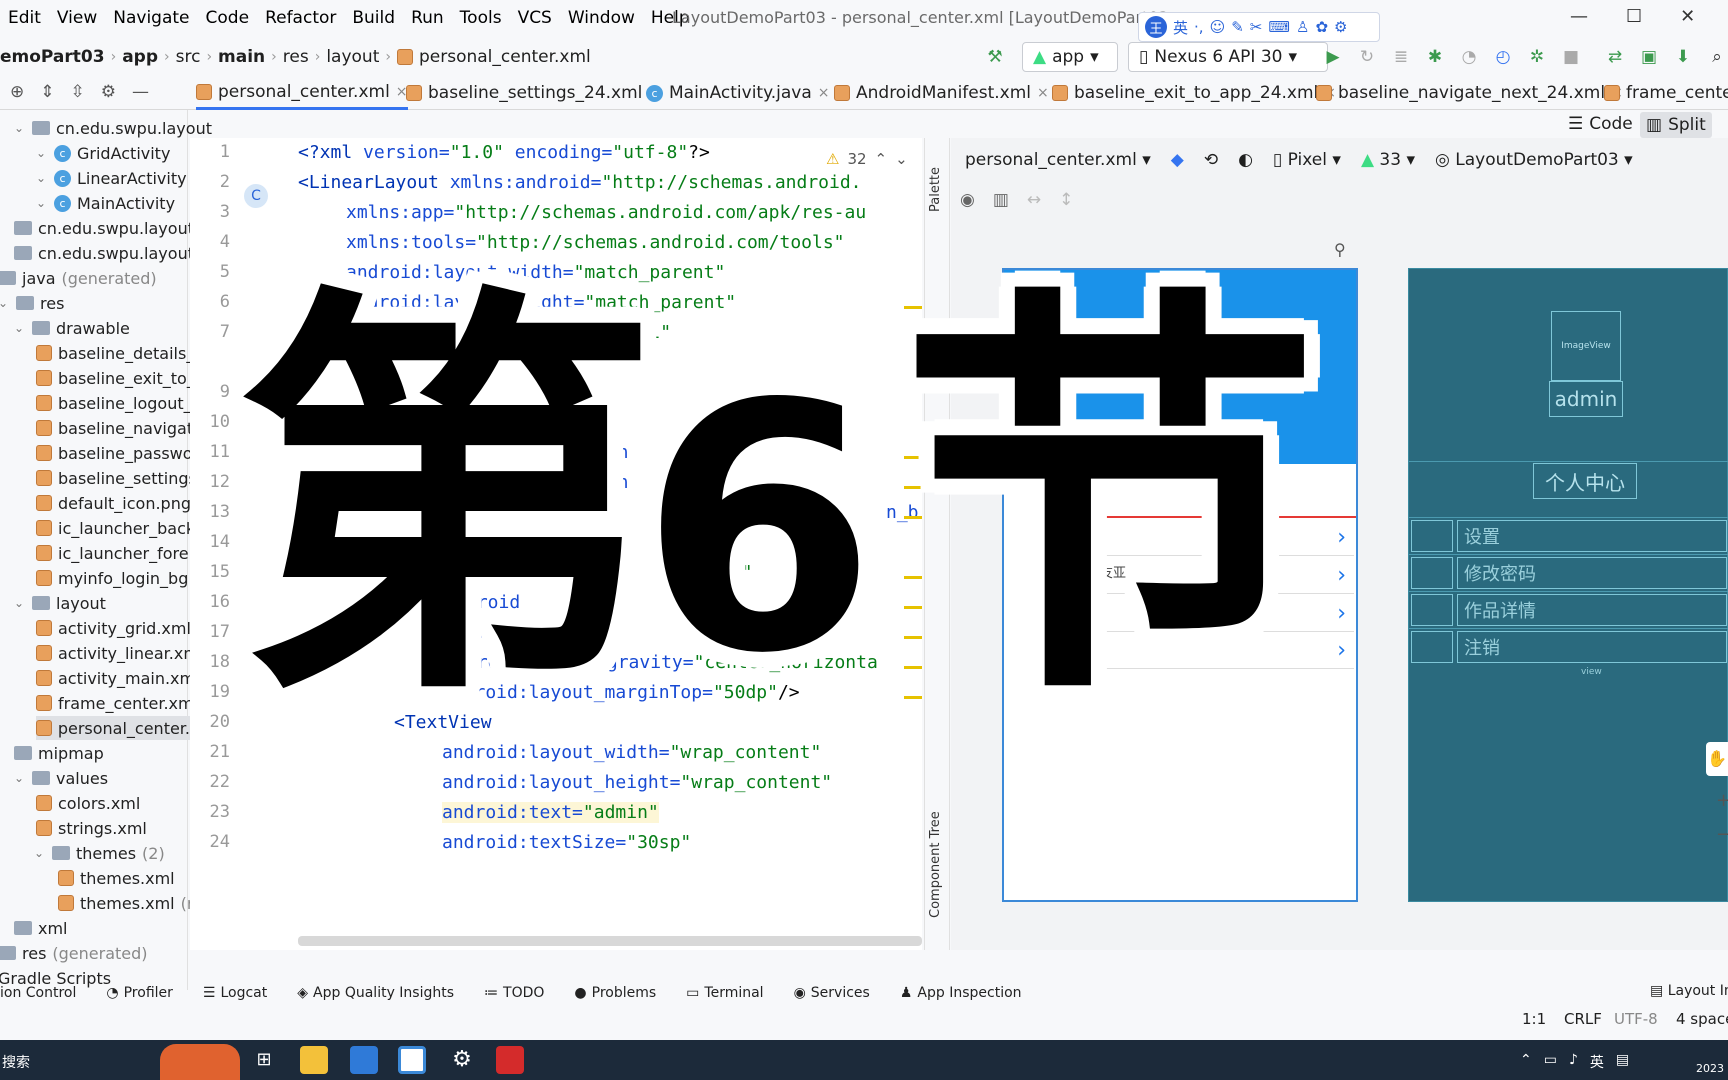 The height and width of the screenshot is (1080, 1728). What do you see at coordinates (77, 18) in the screenshot?
I see `menu-view: View` at bounding box center [77, 18].